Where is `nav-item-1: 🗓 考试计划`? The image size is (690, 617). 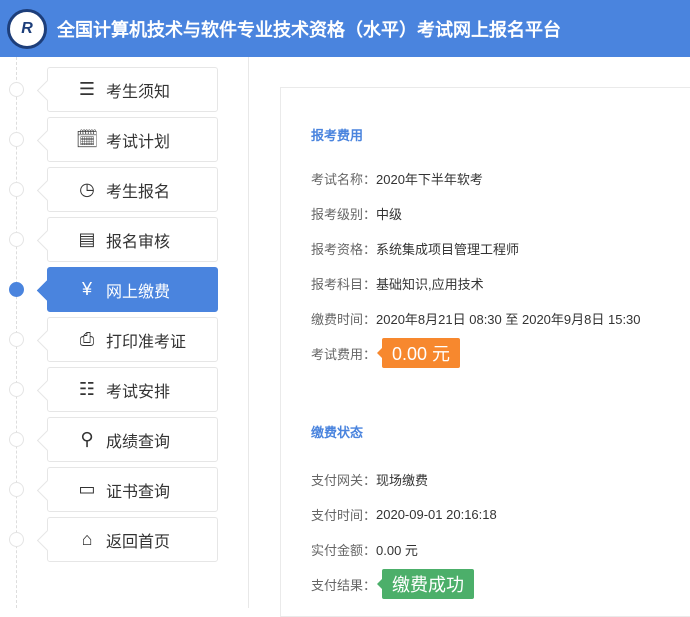
nav-item-1: 🗓 考试计划 is located at coordinates (132, 139).